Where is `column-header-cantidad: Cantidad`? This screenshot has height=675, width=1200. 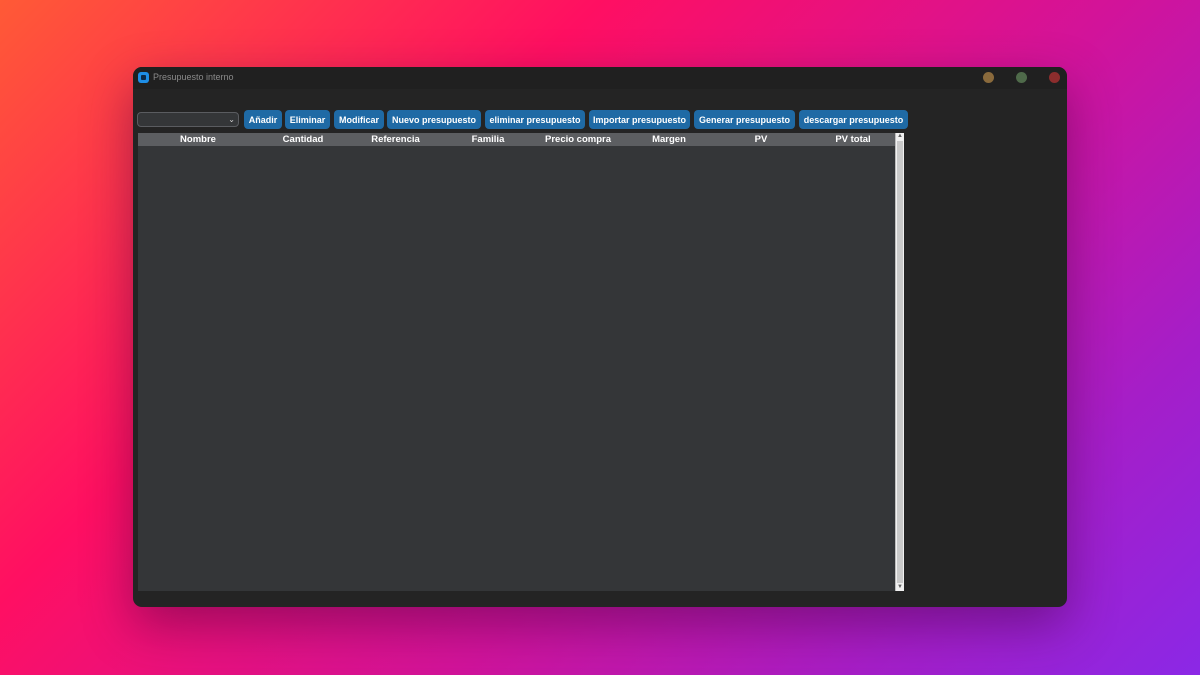 column-header-cantidad: Cantidad is located at coordinates (303, 139).